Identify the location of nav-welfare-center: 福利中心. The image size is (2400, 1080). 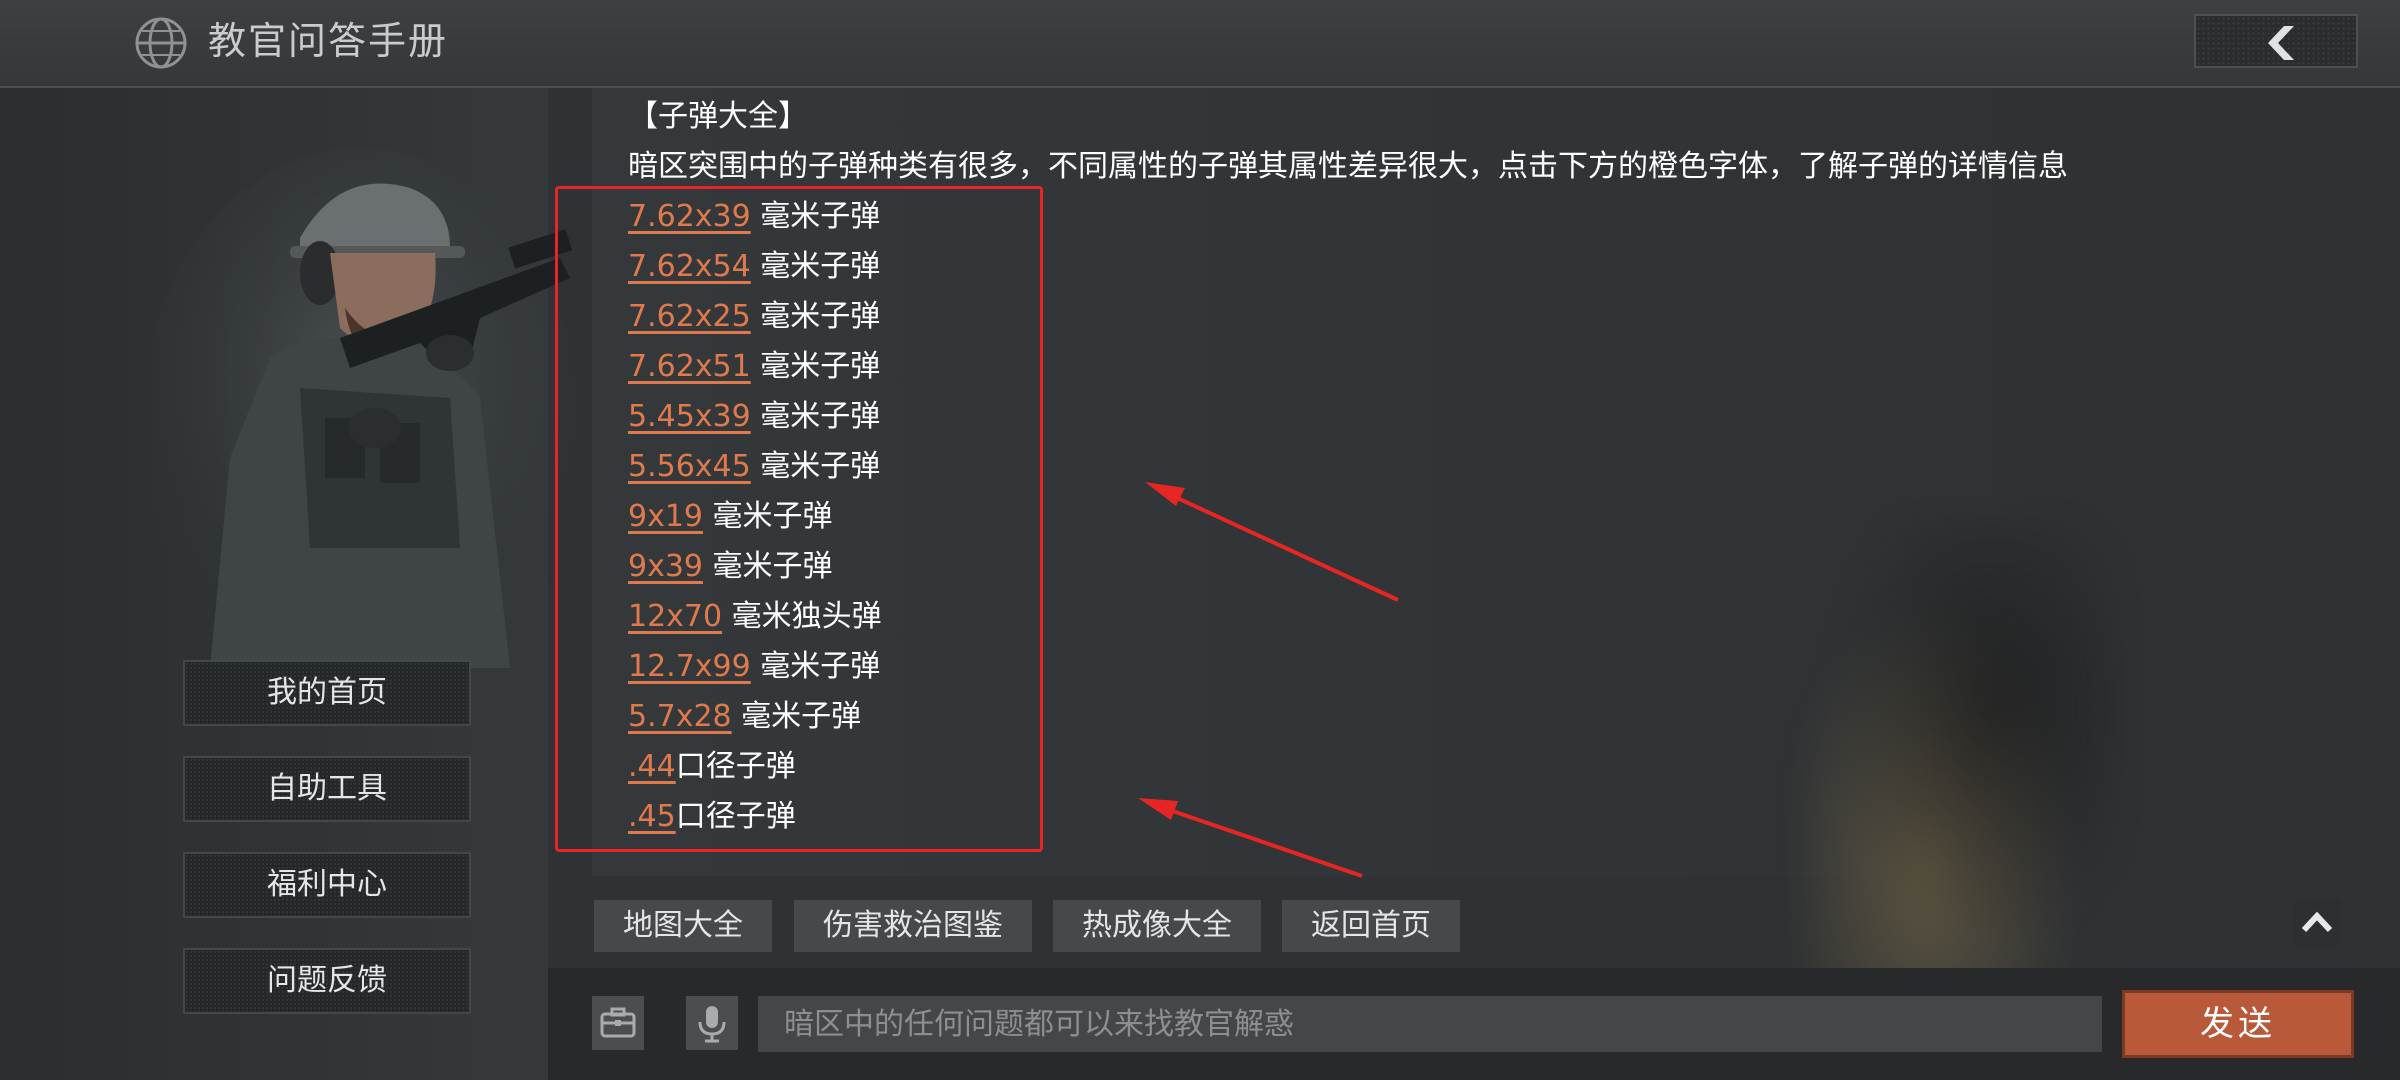
(327, 885).